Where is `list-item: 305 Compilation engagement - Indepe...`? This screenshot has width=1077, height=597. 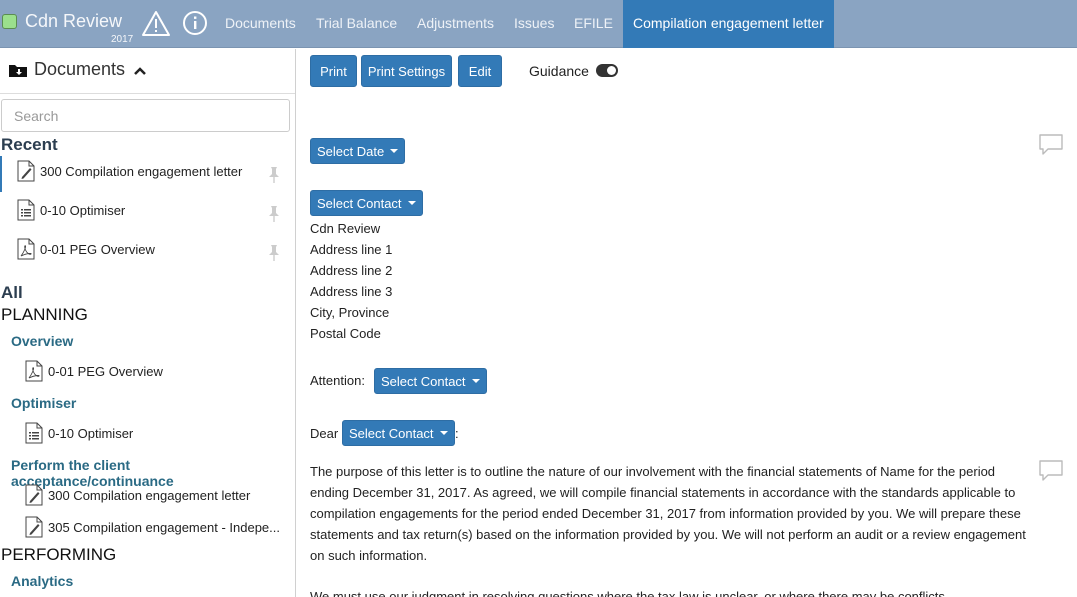
list-item: 305 Compilation engagement - Indepe... is located at coordinates (152, 527).